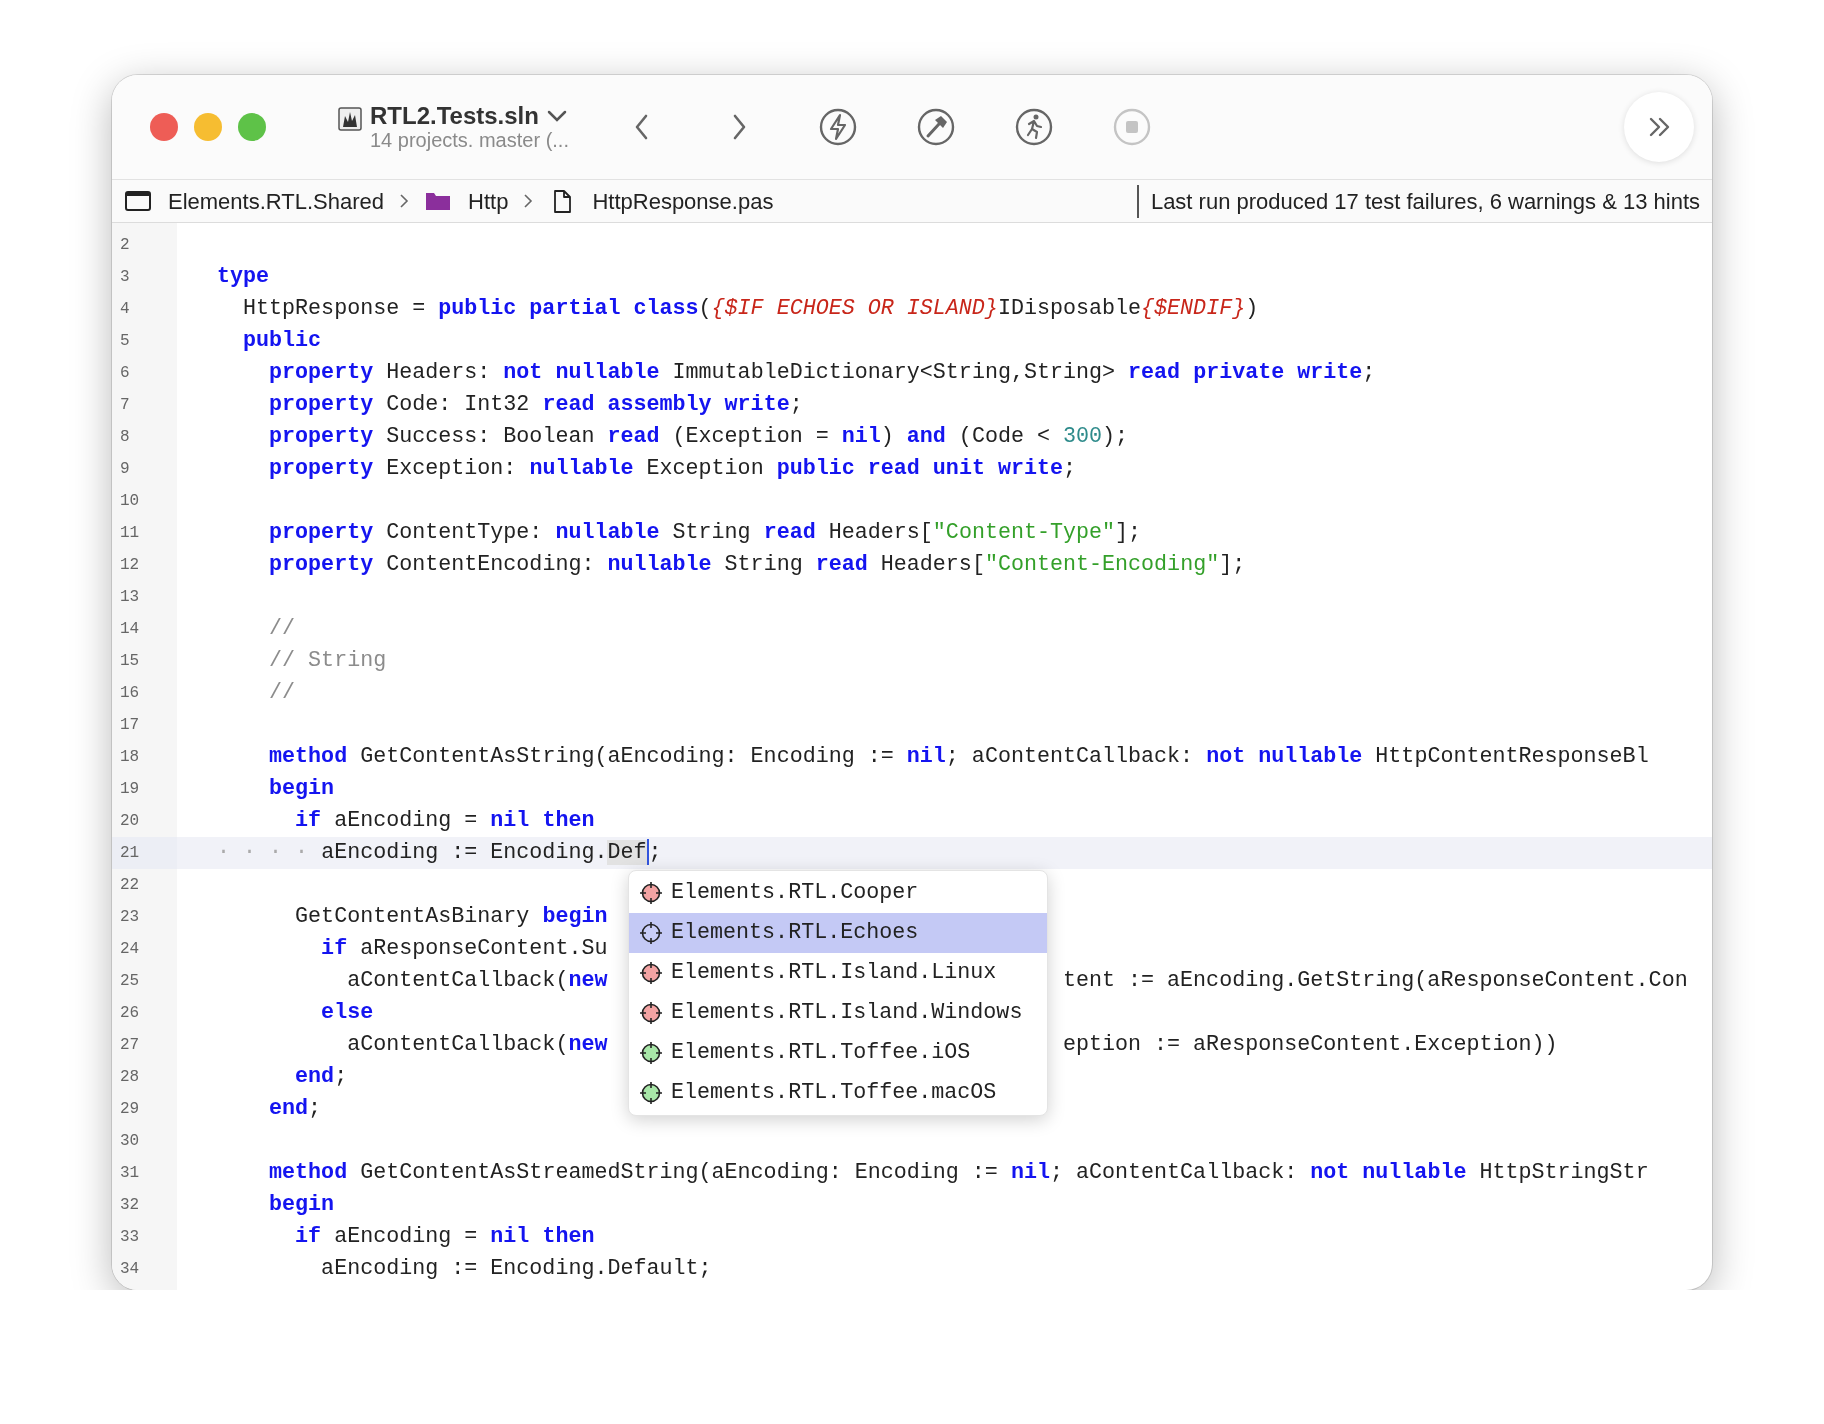 The image size is (1824, 1424). I want to click on code-line: type, so click(243, 276).